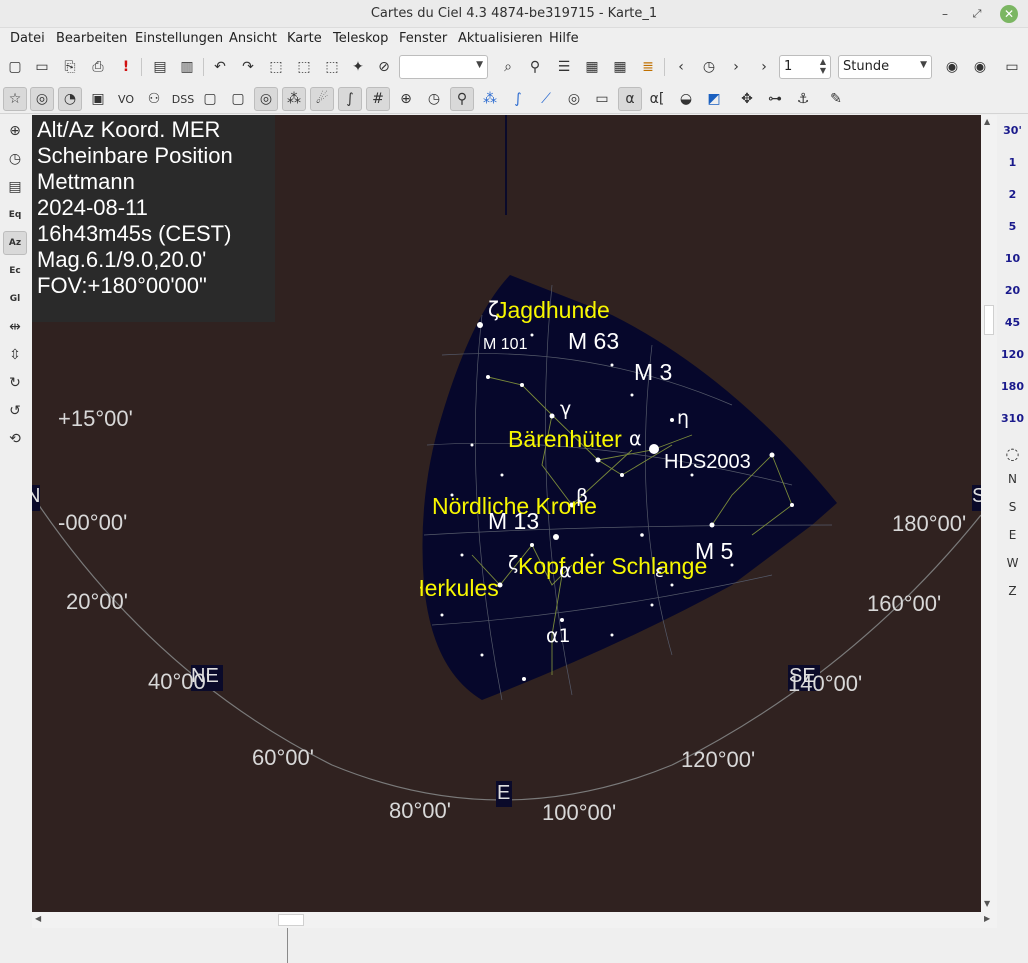 The width and height of the screenshot is (1028, 963). What do you see at coordinates (15, 327) in the screenshot?
I see `flip-horizontal-icon: ⇹` at bounding box center [15, 327].